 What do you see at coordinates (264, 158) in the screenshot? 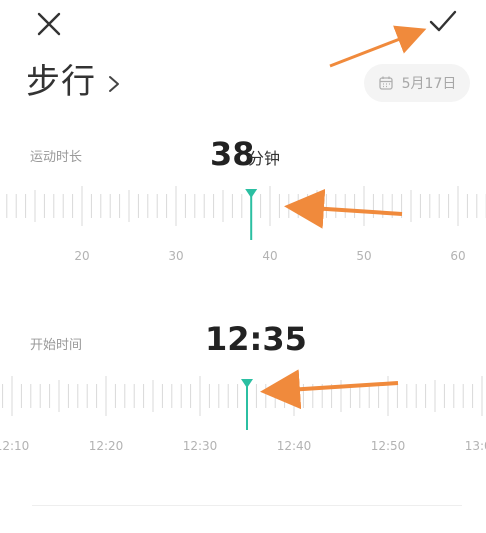
I see `duration-unit: 分钟` at bounding box center [264, 158].